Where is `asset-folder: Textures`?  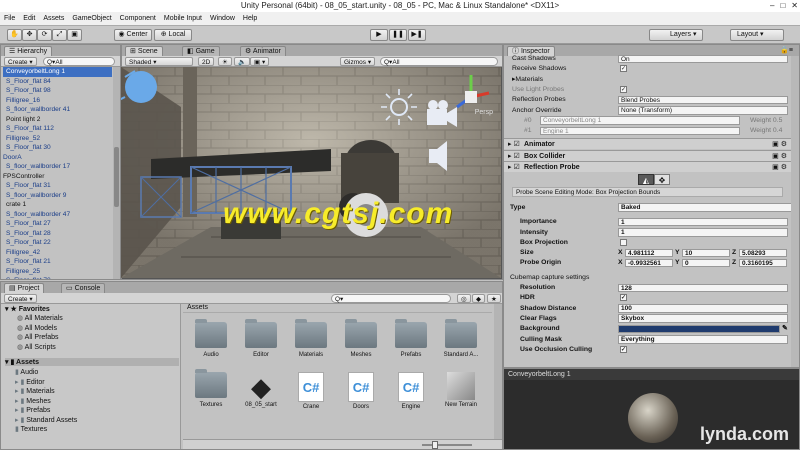 asset-folder: Textures is located at coordinates (211, 388).